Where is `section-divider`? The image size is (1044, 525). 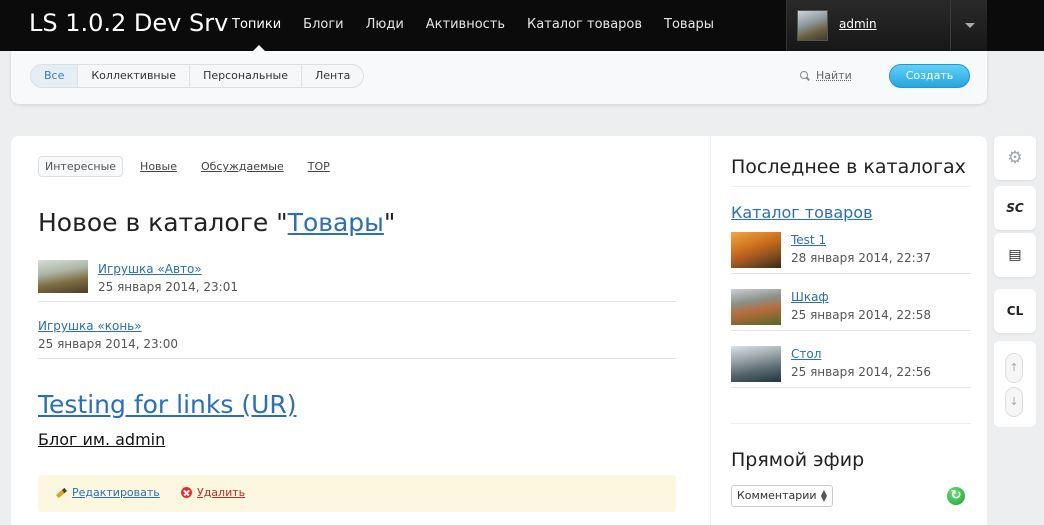
section-divider is located at coordinates (851, 423).